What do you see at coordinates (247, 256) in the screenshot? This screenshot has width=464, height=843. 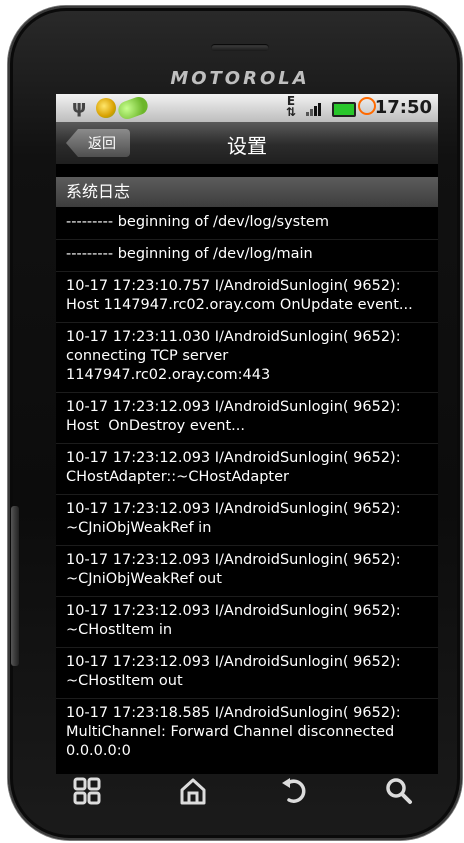 I see `log-entry: --------- beginning of /dev/log/main` at bounding box center [247, 256].